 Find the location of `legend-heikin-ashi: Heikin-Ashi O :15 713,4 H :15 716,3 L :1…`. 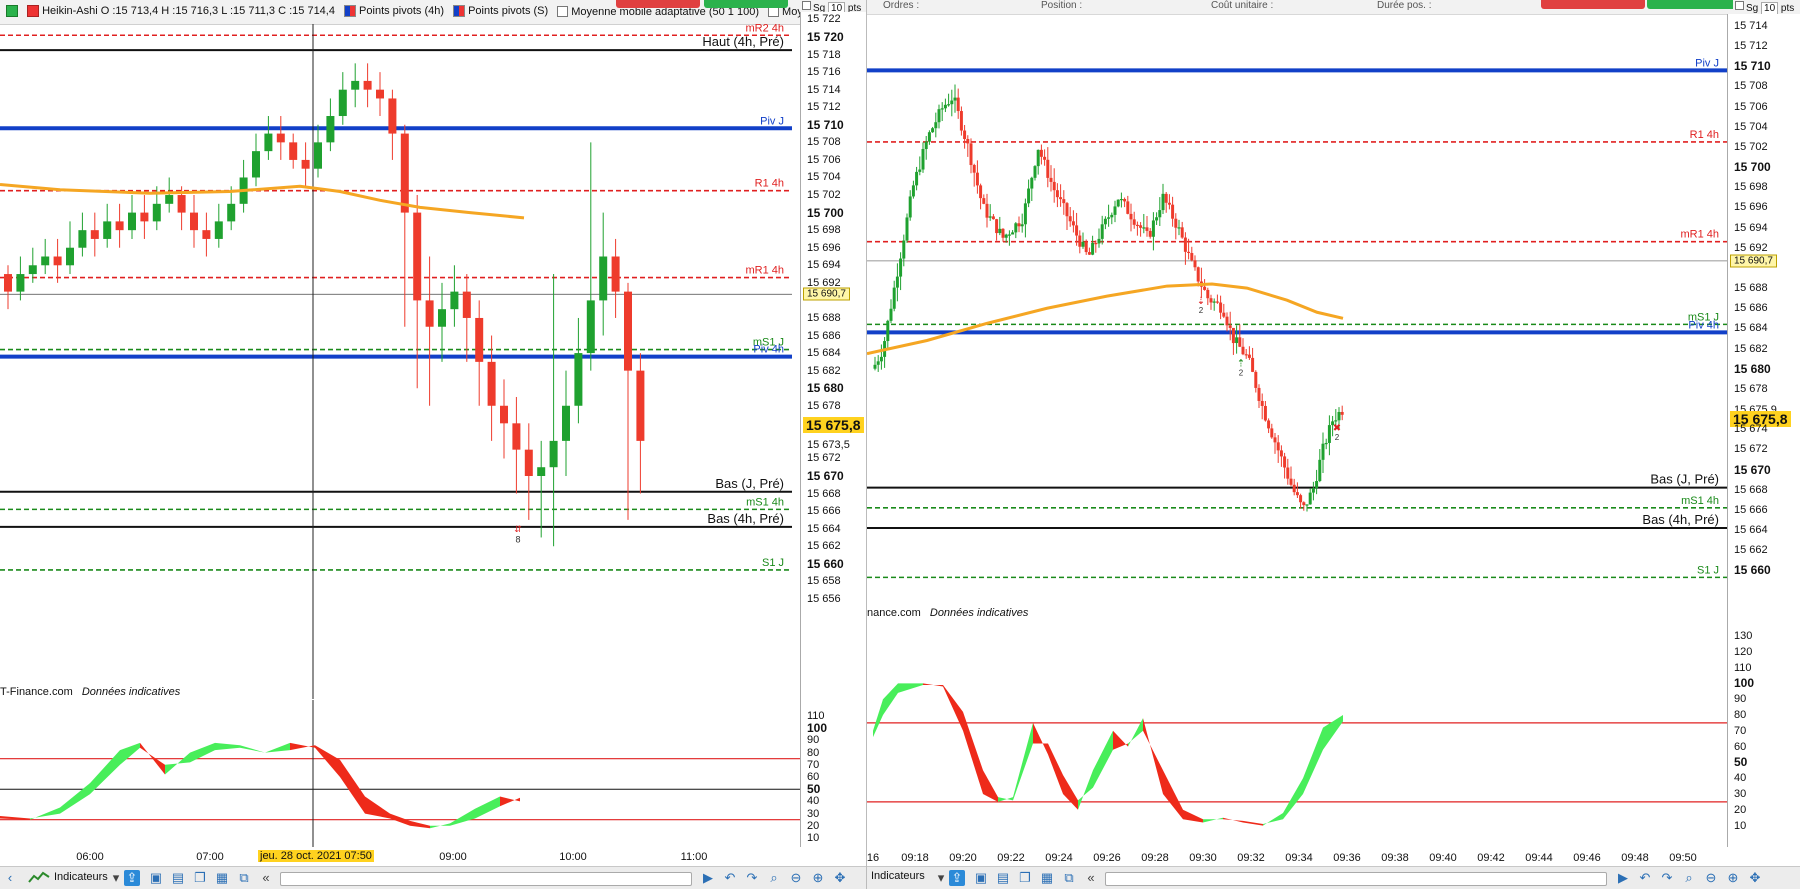

legend-heikin-ashi: Heikin-Ashi O :15 713,4 H :15 716,3 L :1… is located at coordinates (181, 11).